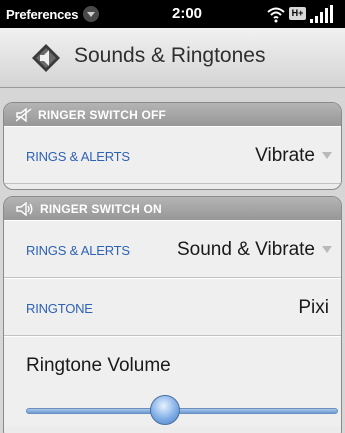 Image resolution: width=345 pixels, height=433 pixels. I want to click on rings-alerts-value: Sound & Vibrate, so click(245, 249).